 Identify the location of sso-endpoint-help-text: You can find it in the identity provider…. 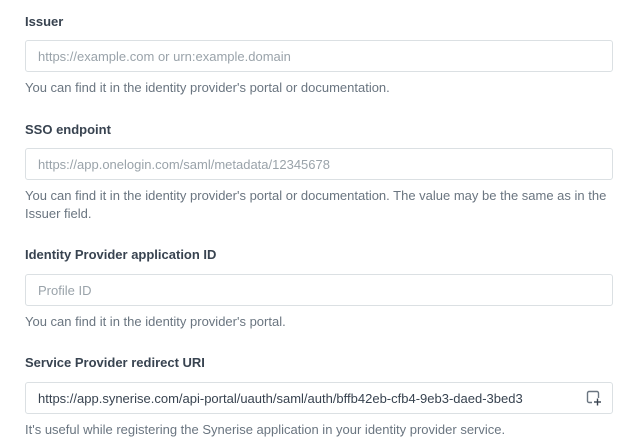
(316, 204).